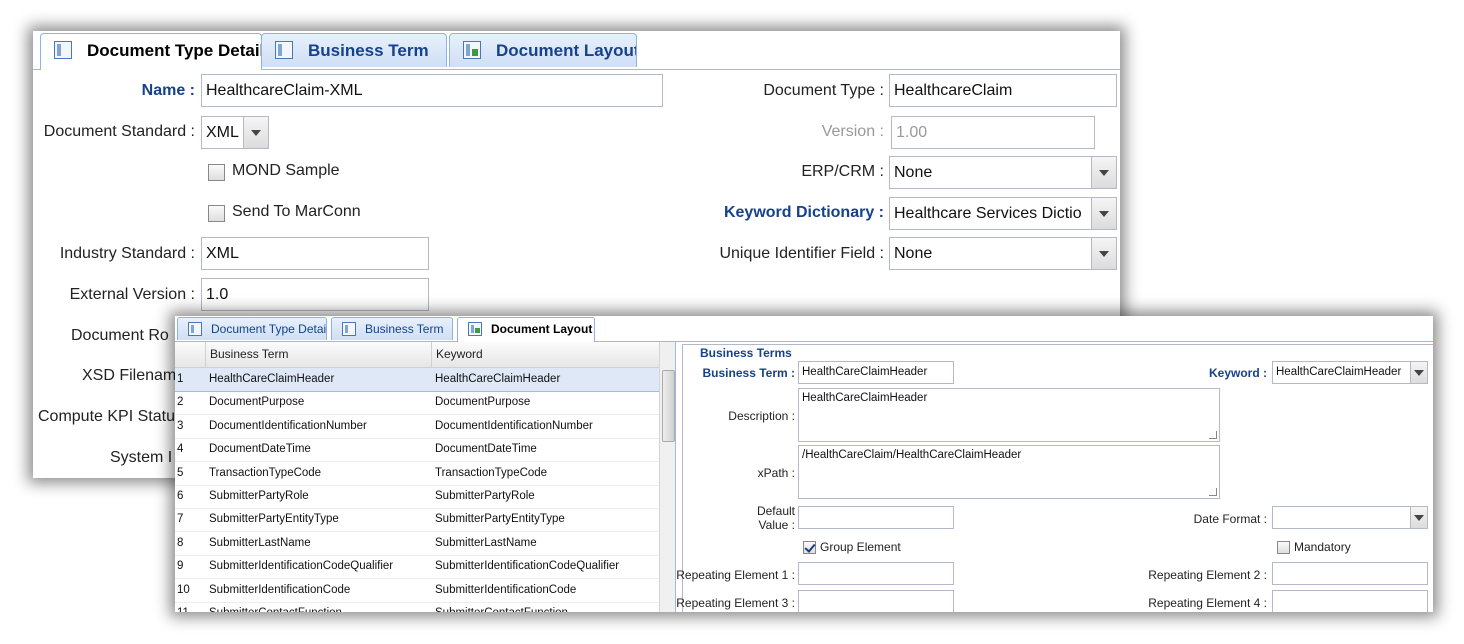  Describe the element at coordinates (318, 354) in the screenshot. I see `column-header-business-term: Business Term` at that location.